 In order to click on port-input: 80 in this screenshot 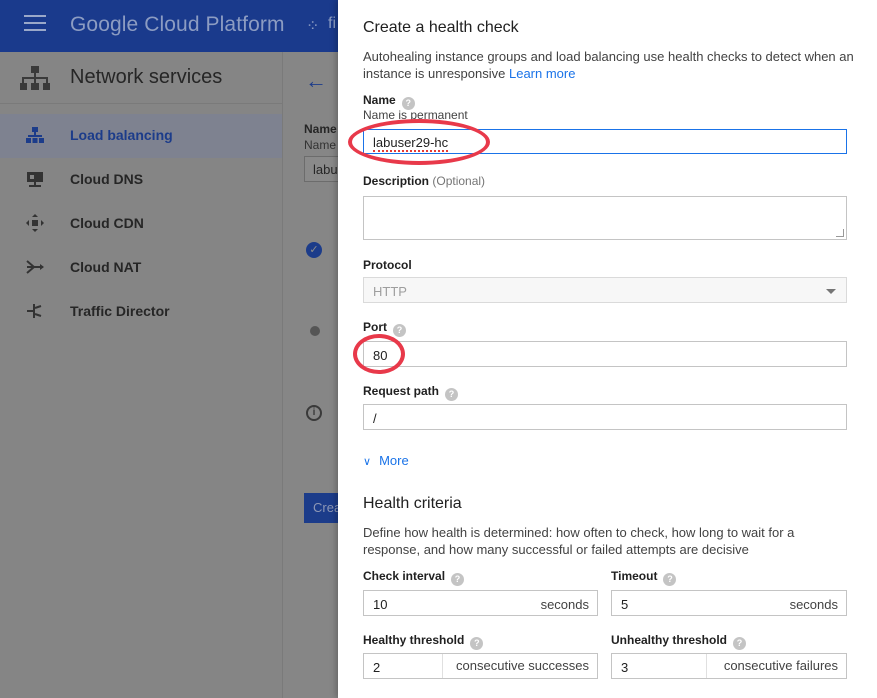, I will do `click(605, 354)`.